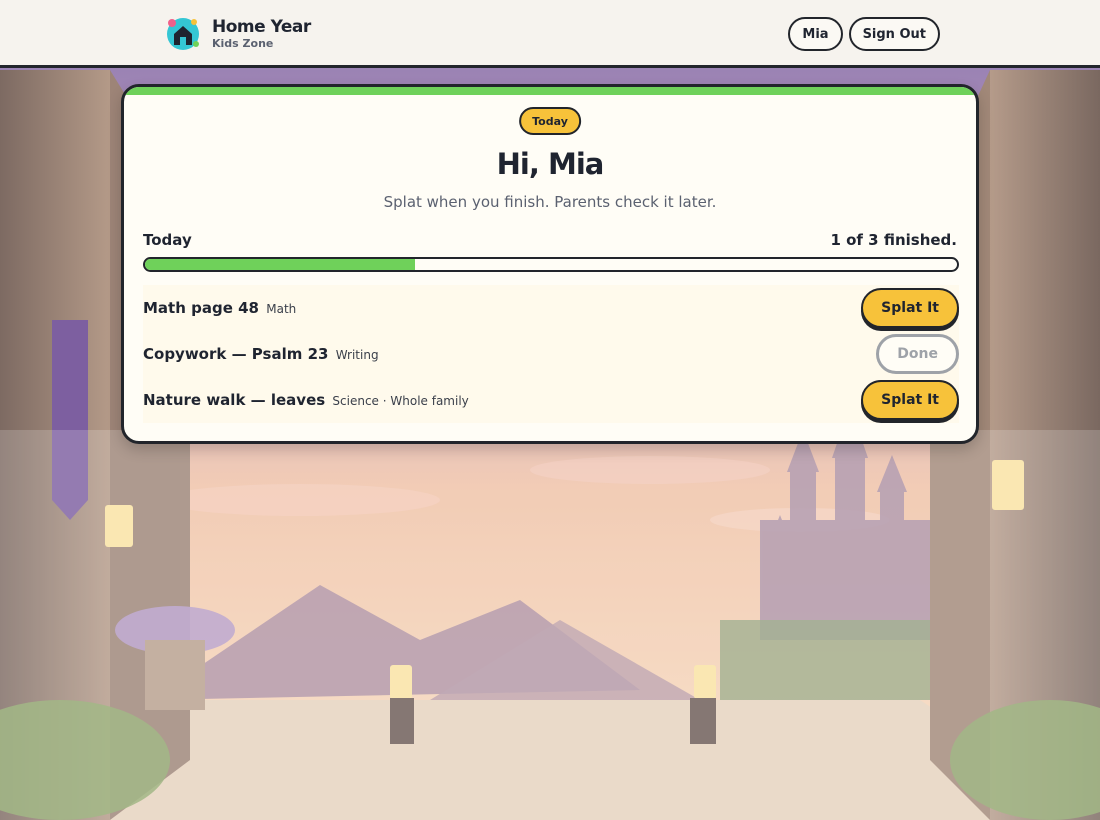  Describe the element at coordinates (917, 354) in the screenshot. I see `done-button: Done` at that location.